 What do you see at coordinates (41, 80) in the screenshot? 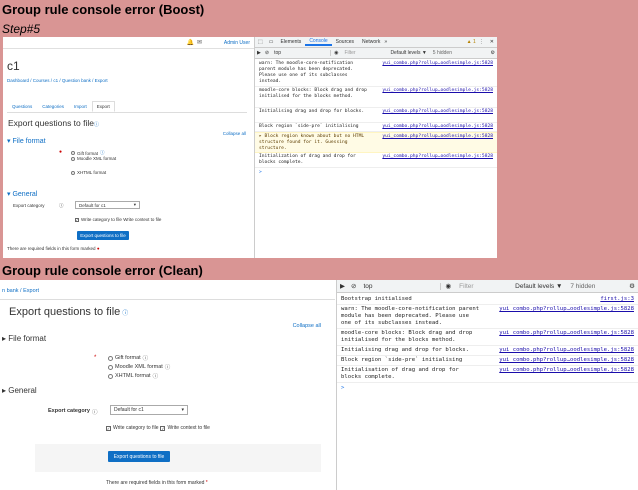
I see `breadcrumb-courses: Courses` at bounding box center [41, 80].